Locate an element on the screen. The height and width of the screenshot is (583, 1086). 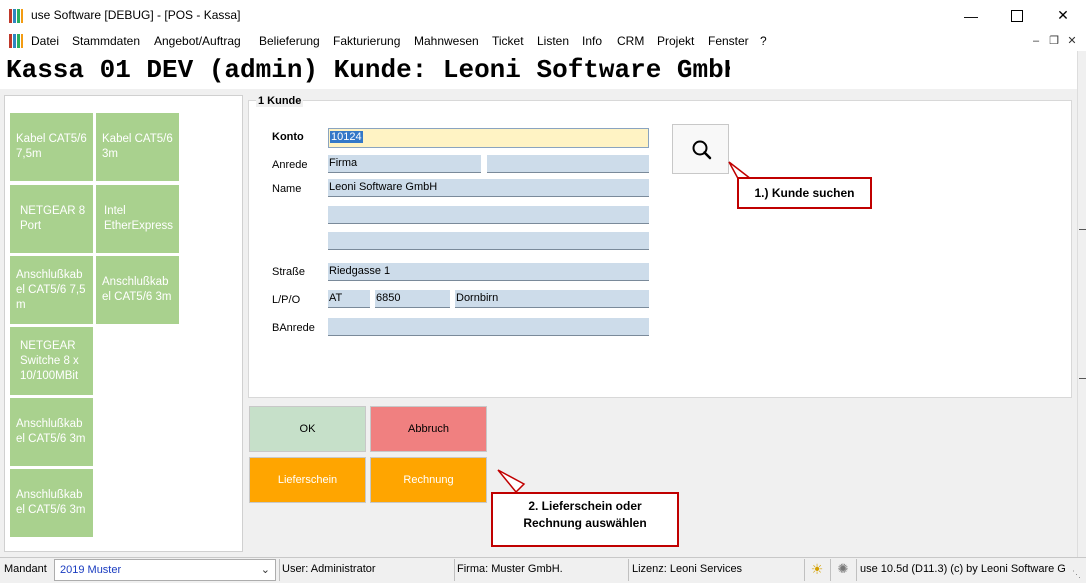
menu-item-belieferung: Belieferung is located at coordinates (289, 41).